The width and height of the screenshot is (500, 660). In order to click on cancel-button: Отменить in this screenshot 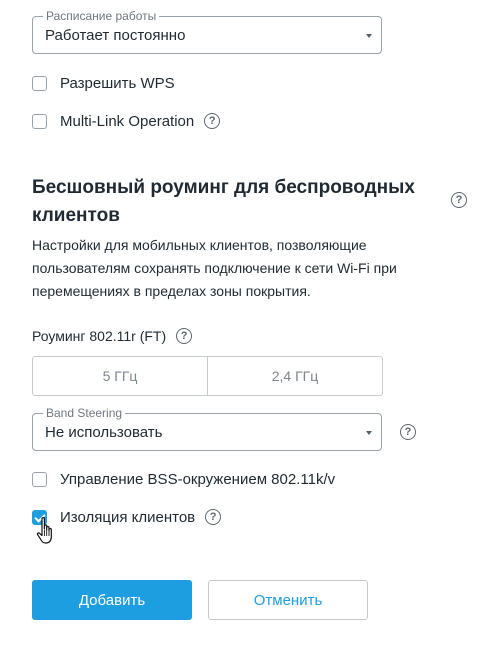, I will do `click(288, 600)`.